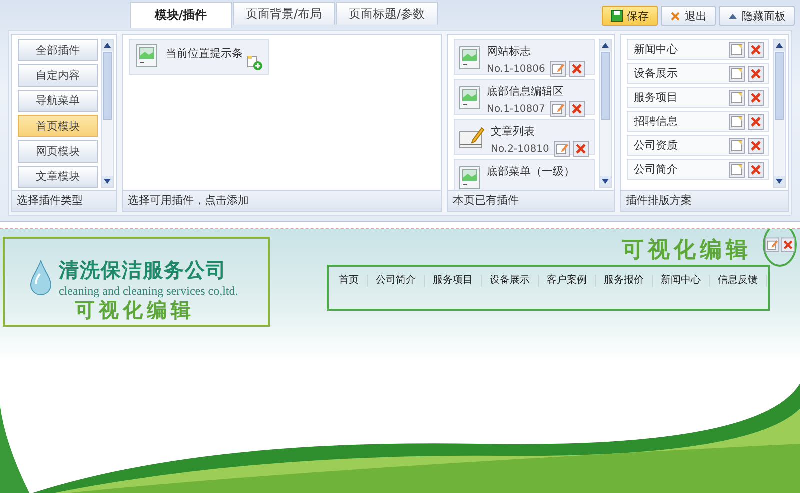  I want to click on layout-name: 设备展示, so click(656, 73).